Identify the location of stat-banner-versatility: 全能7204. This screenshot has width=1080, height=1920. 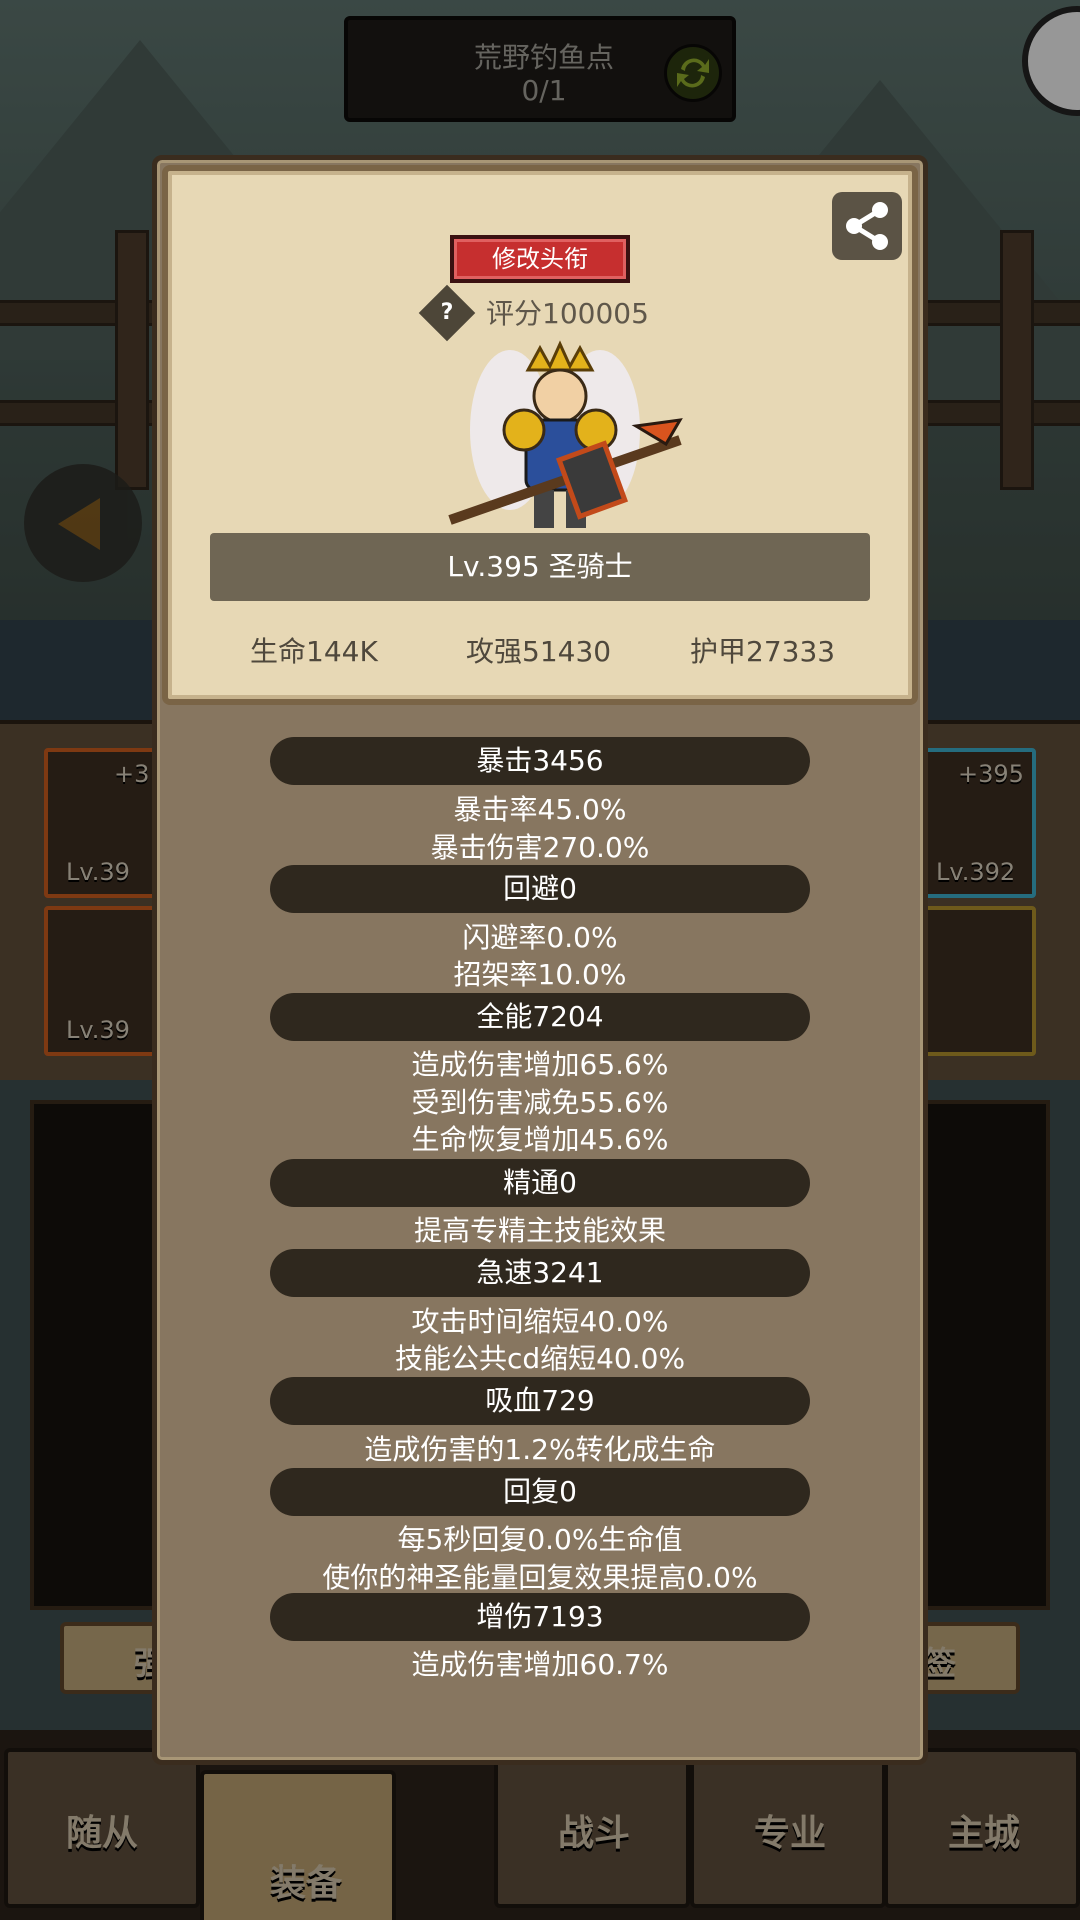
(540, 1017).